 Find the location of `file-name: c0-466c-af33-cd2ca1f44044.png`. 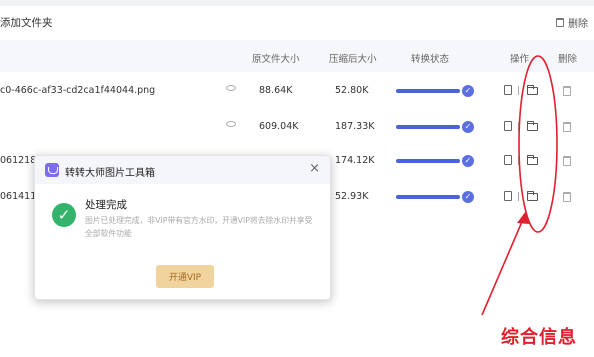

file-name: c0-466c-af33-cd2ca1f44044.png is located at coordinates (78, 90).